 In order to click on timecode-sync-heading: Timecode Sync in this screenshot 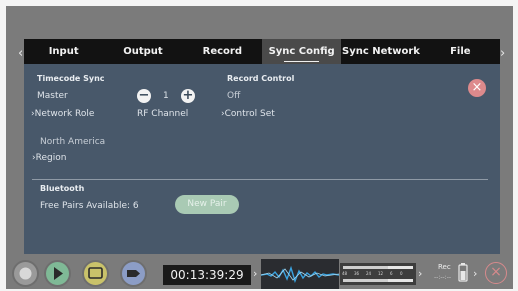, I will do `click(71, 78)`.